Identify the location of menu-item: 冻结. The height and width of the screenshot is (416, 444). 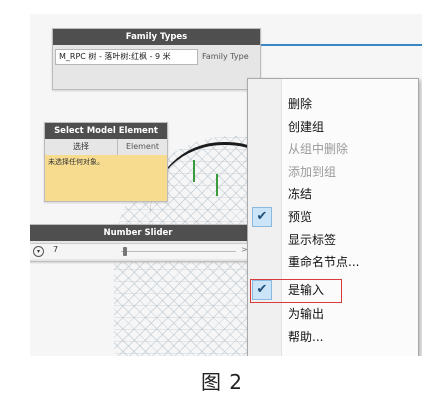
(333, 194).